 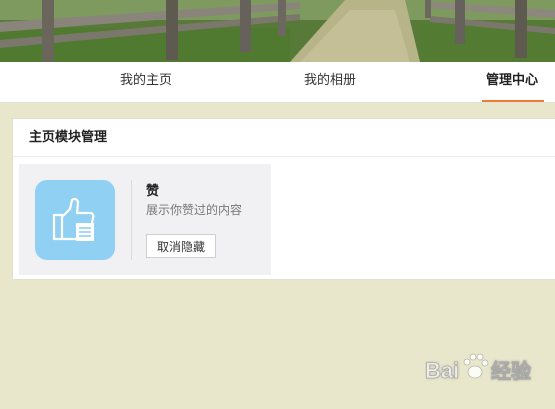 What do you see at coordinates (330, 81) in the screenshot?
I see `tab-my-album: 我的相册` at bounding box center [330, 81].